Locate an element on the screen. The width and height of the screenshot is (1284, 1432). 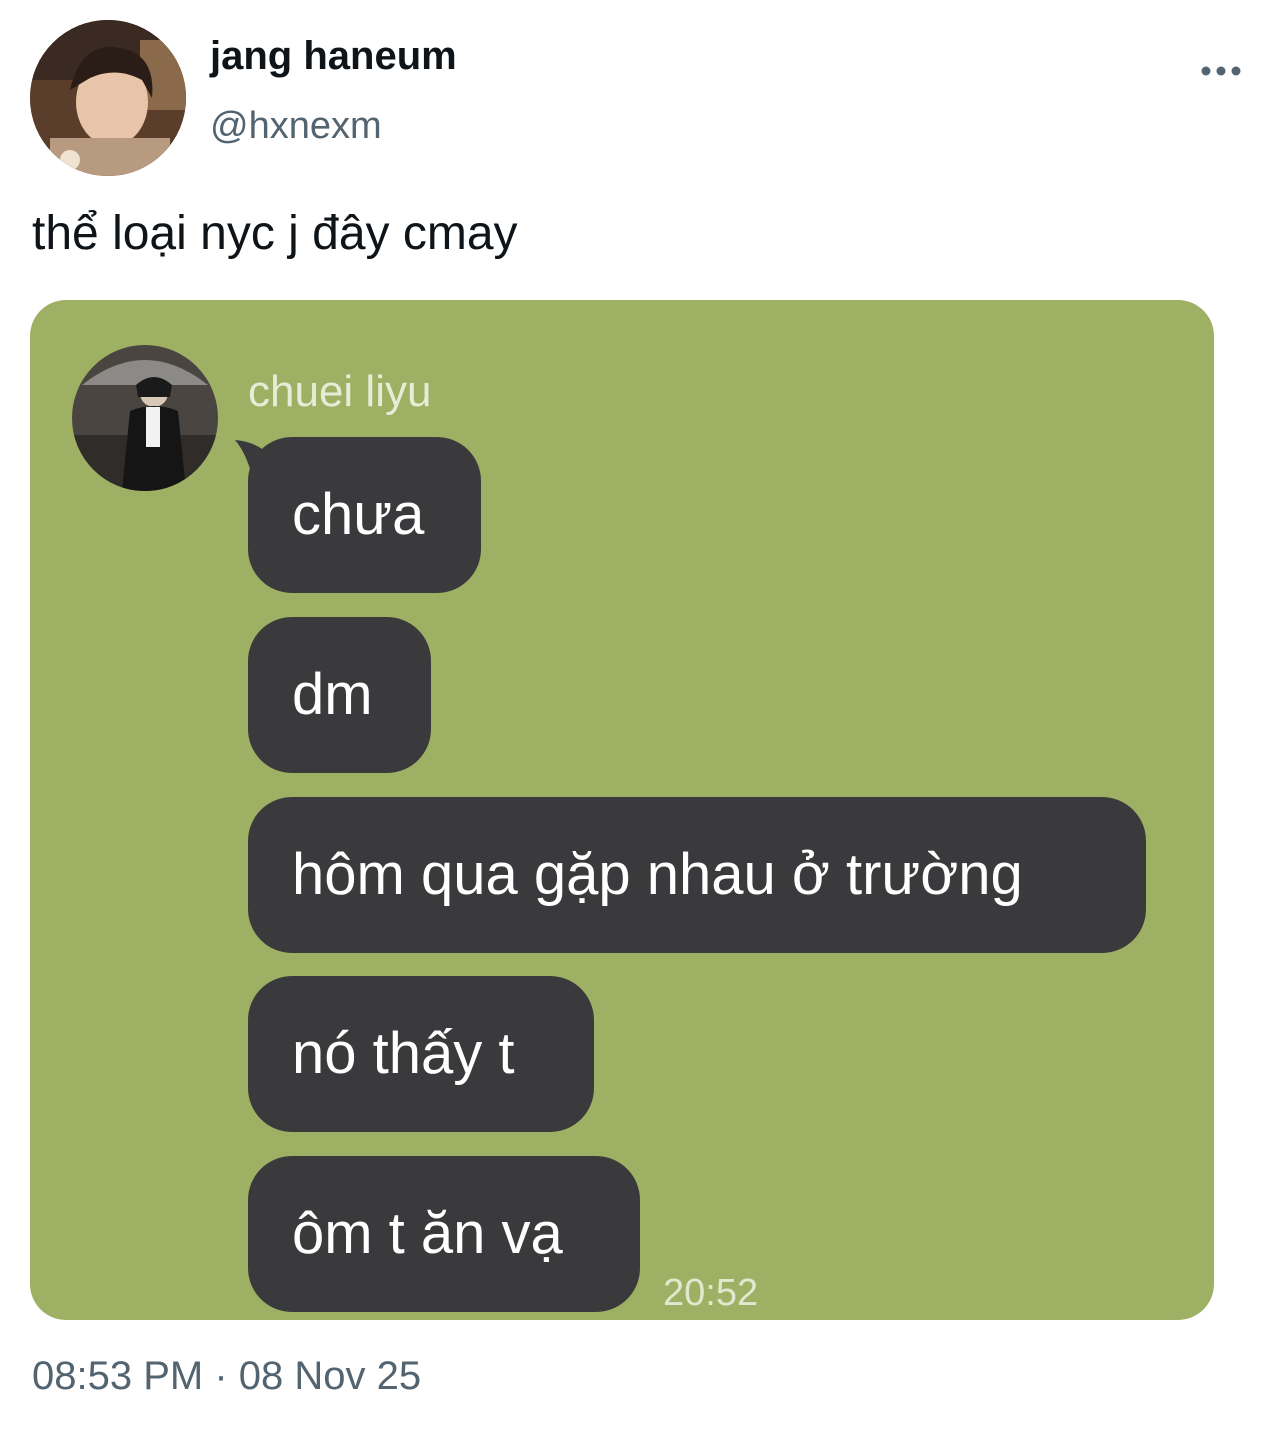
tweet-date: 08 Nov 25 is located at coordinates (330, 1376).